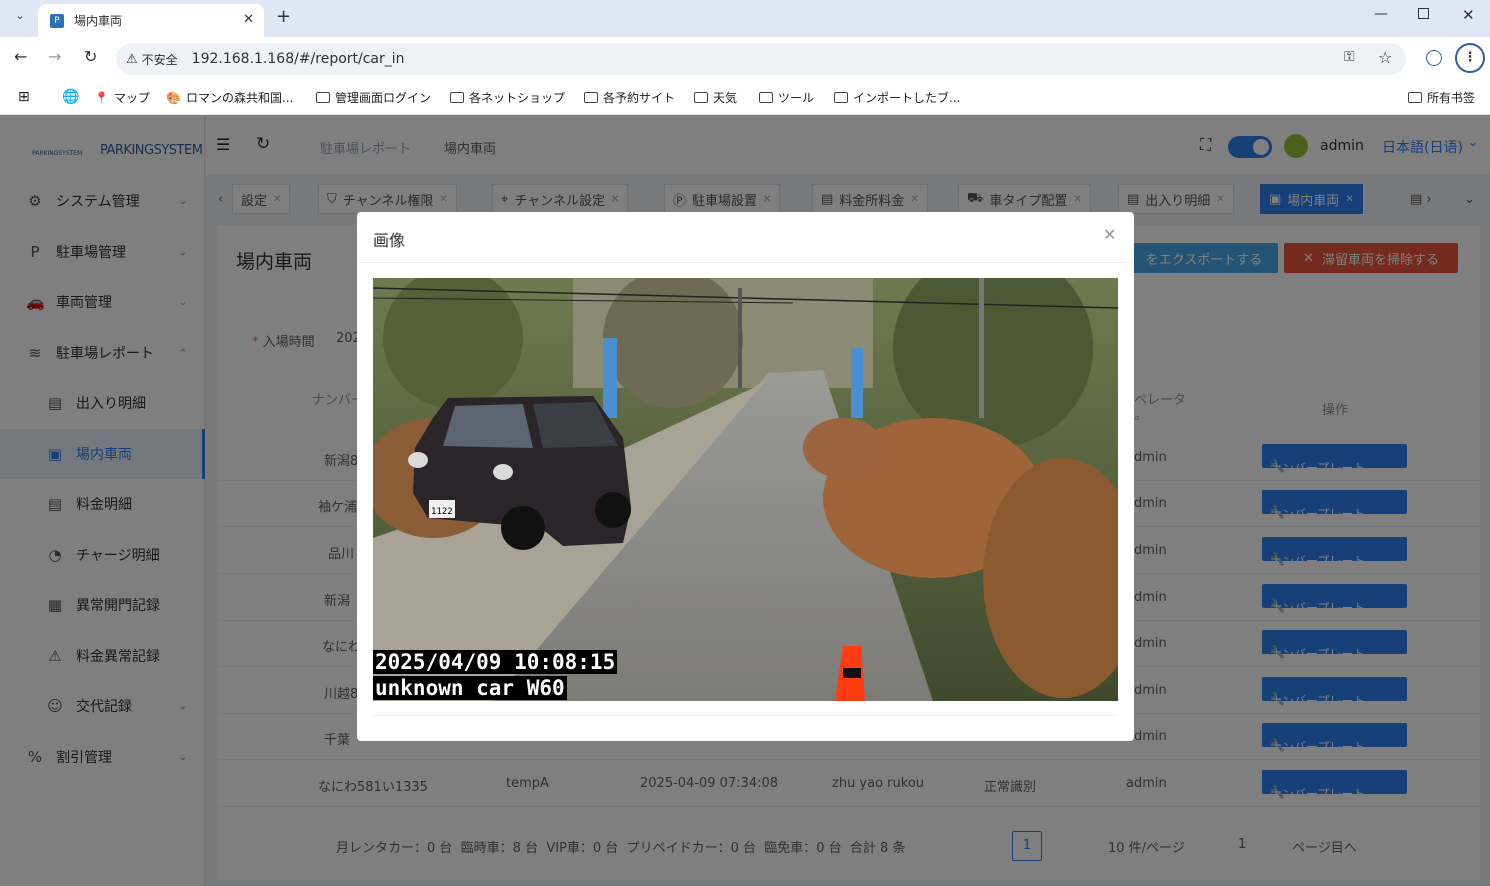 This screenshot has width=1490, height=886. Describe the element at coordinates (98, 21) in the screenshot. I see `tab-title: 場内車両` at that location.